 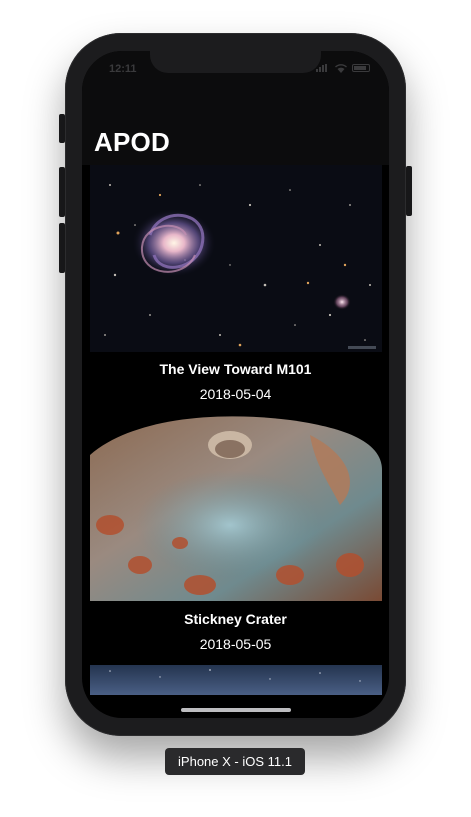 I want to click on status-icons, so click(x=343, y=68).